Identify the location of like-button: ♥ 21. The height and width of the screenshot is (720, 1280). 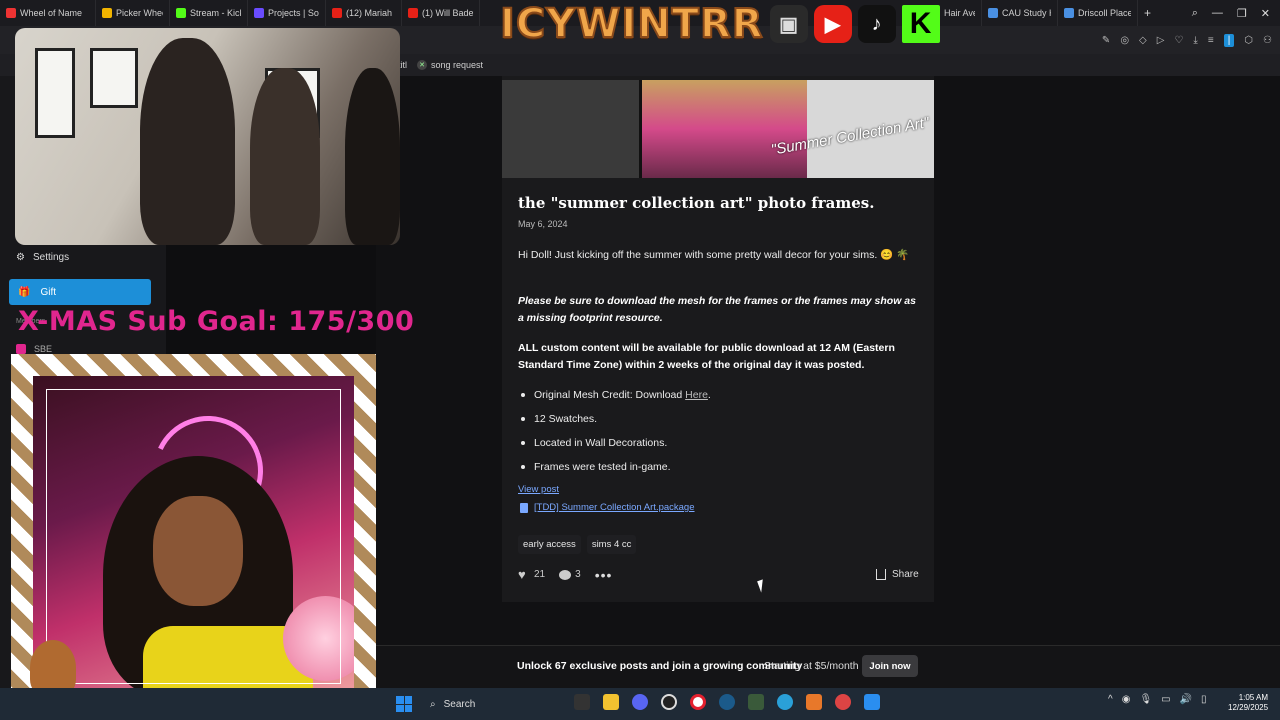
(532, 574).